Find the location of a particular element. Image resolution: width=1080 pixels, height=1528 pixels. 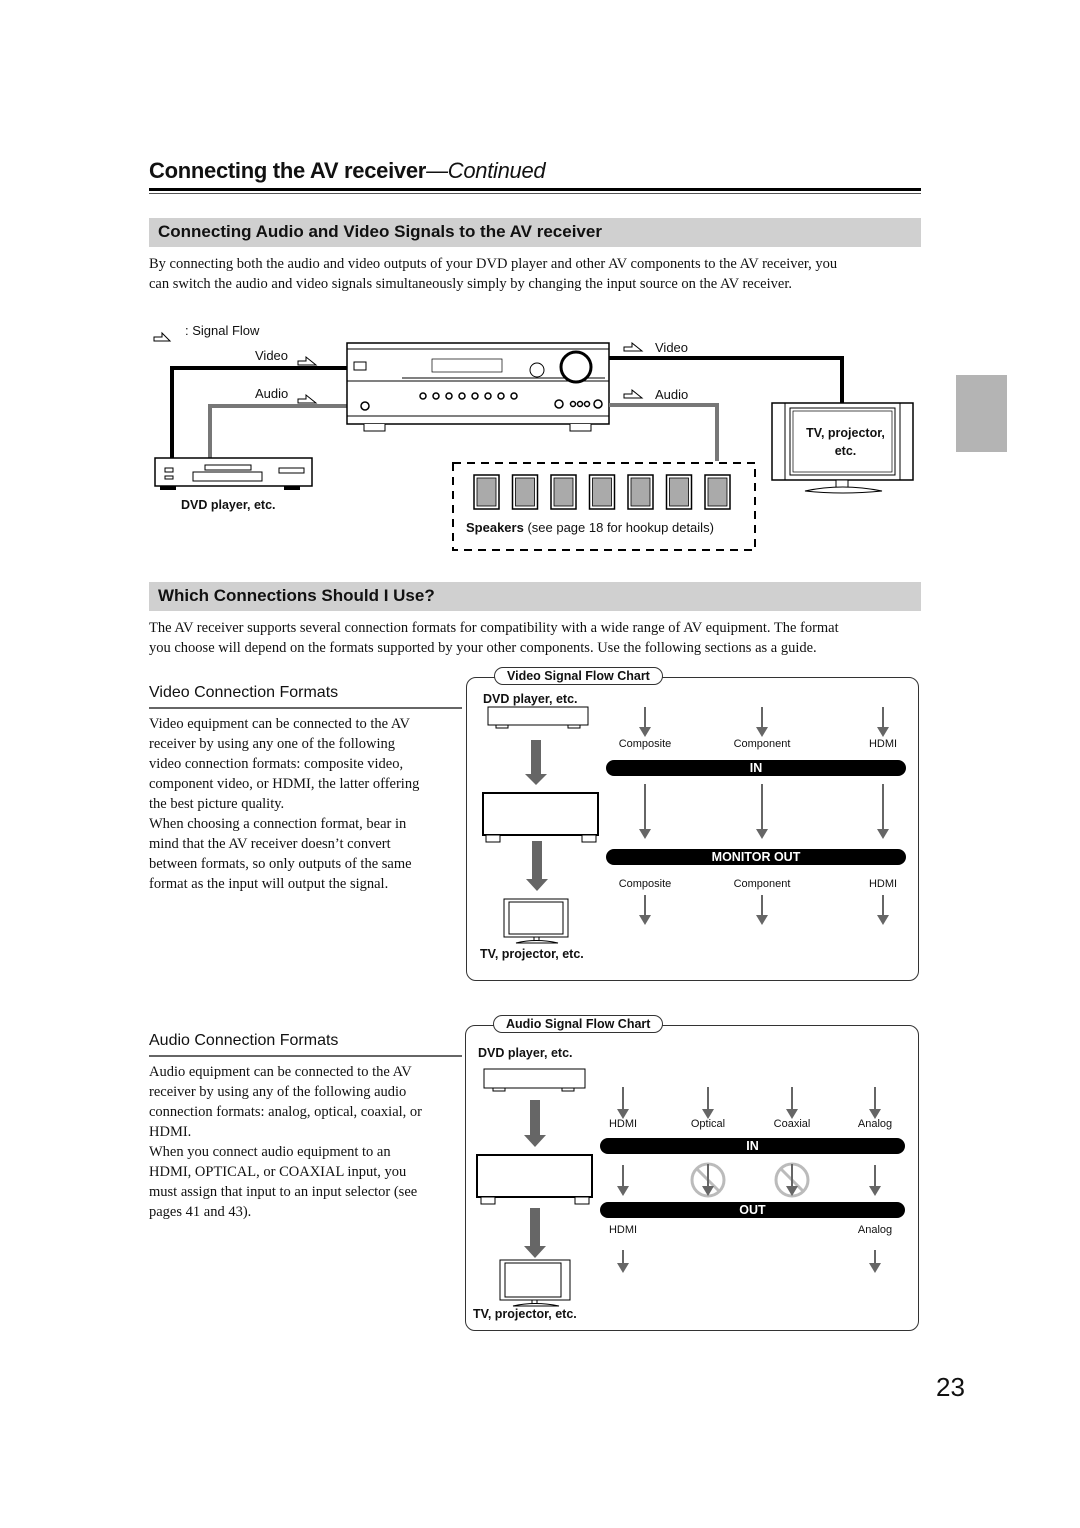

speakers-label: Speakers is located at coordinates (495, 527).